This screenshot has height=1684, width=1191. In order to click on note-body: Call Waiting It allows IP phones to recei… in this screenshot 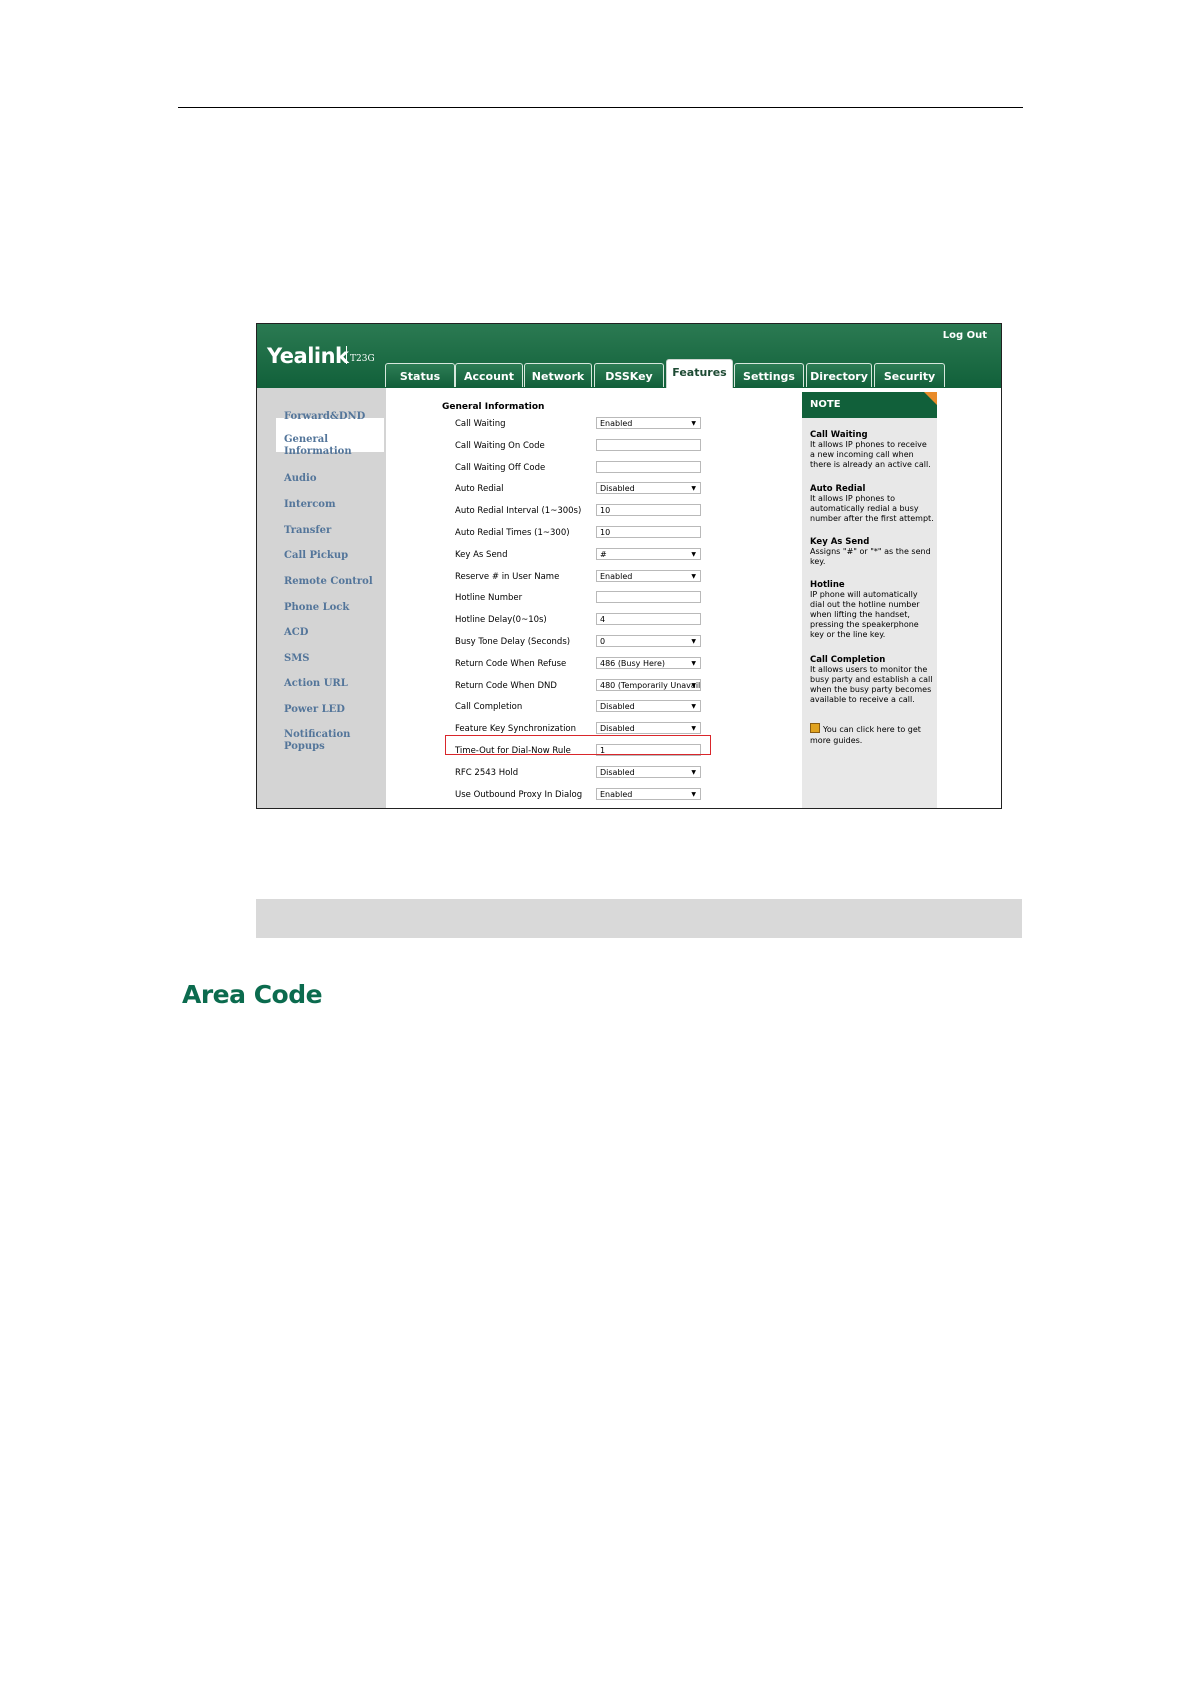, I will do `click(869, 613)`.